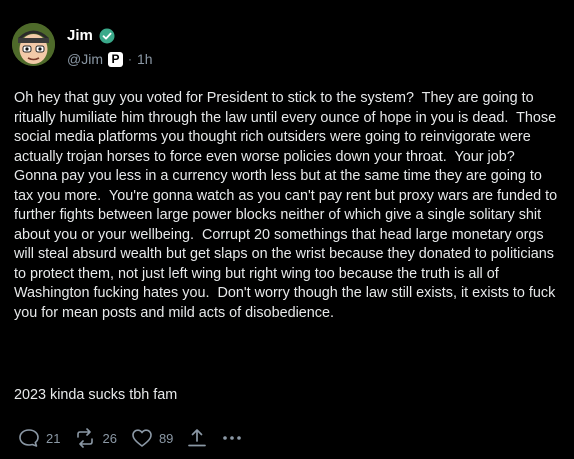  I want to click on reply-icon, so click(29, 438).